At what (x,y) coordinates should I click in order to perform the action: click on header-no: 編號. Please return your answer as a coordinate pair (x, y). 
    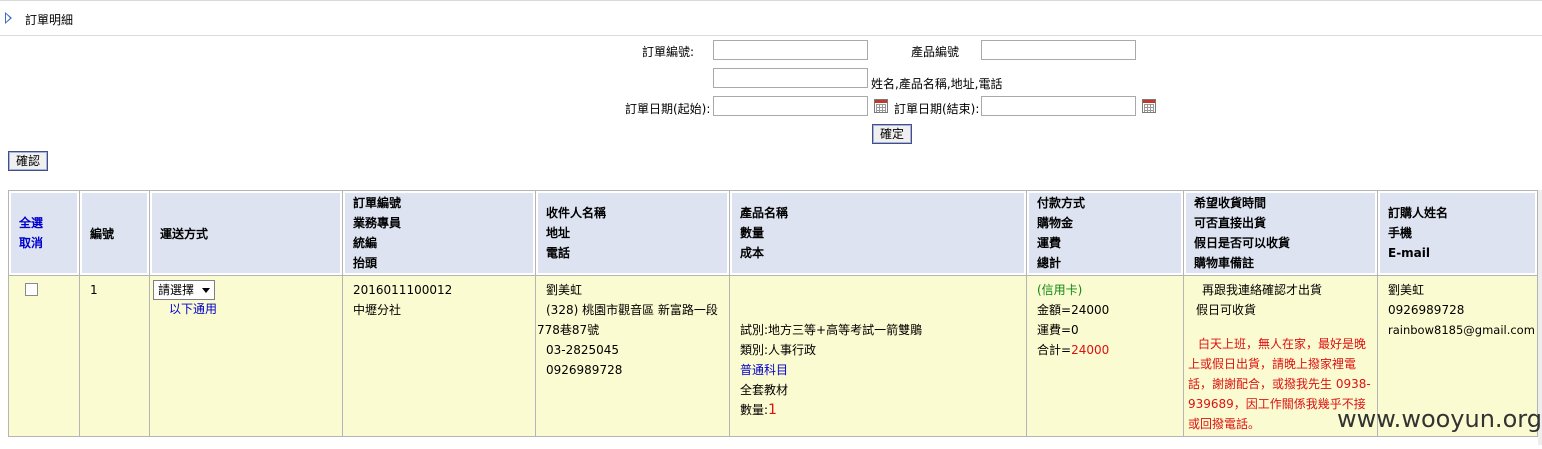
    Looking at the image, I should click on (114, 233).